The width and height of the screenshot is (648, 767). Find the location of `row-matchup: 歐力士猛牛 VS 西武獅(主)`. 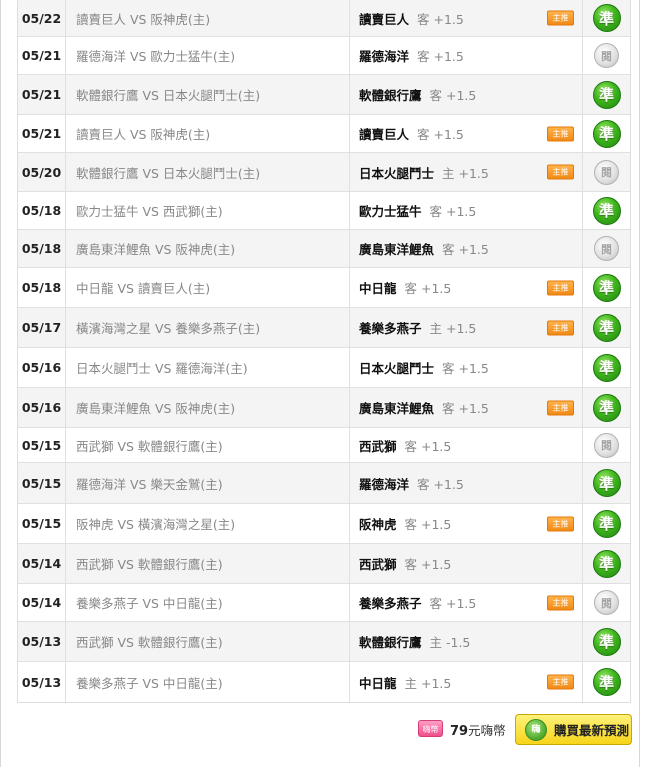

row-matchup: 歐力士猛牛 VS 西武獅(主) is located at coordinates (208, 210).